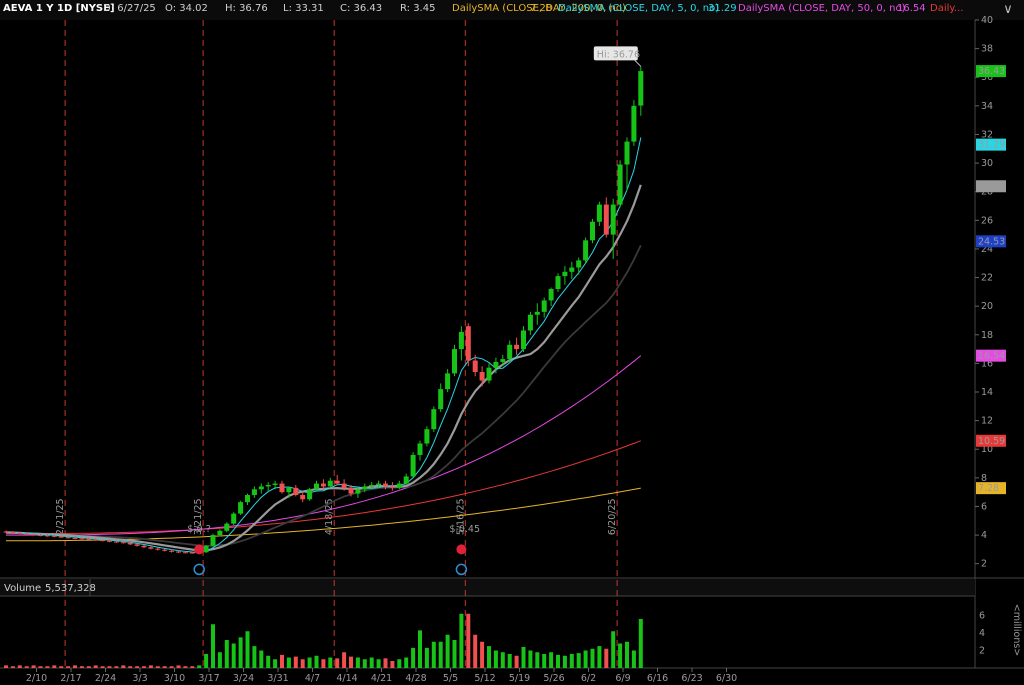 The height and width of the screenshot is (685, 1024). Describe the element at coordinates (991, 186) in the screenshot. I see `price-axis-label: 28.38` at that location.